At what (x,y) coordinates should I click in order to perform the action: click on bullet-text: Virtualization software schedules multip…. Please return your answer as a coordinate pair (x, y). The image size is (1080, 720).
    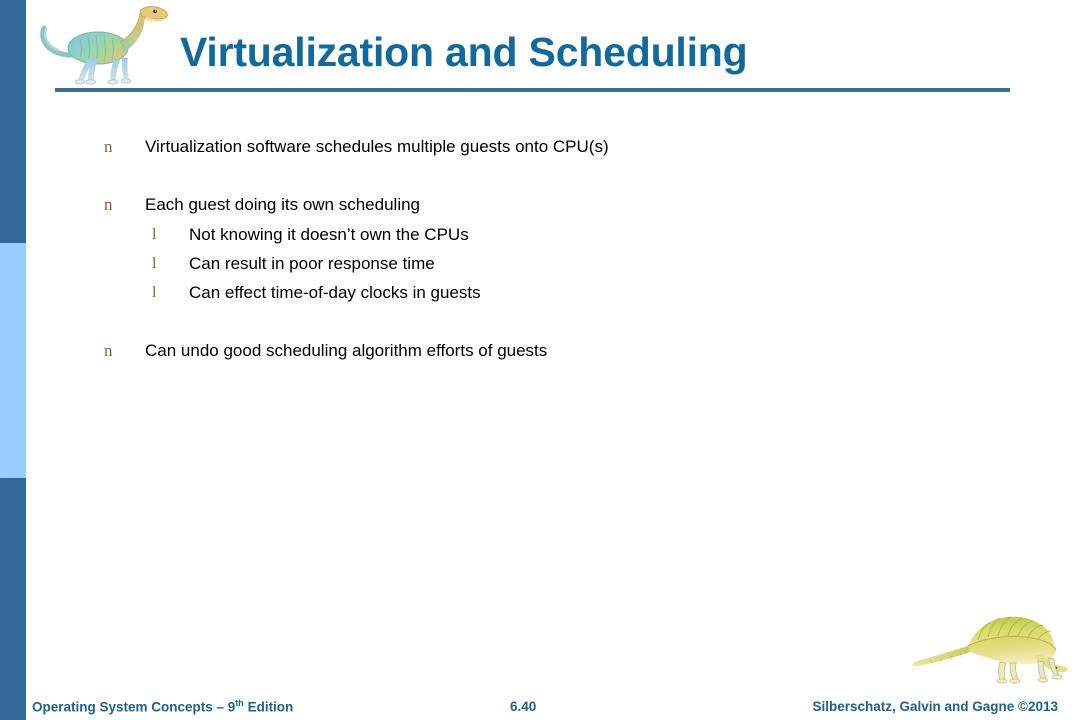
    Looking at the image, I should click on (377, 146).